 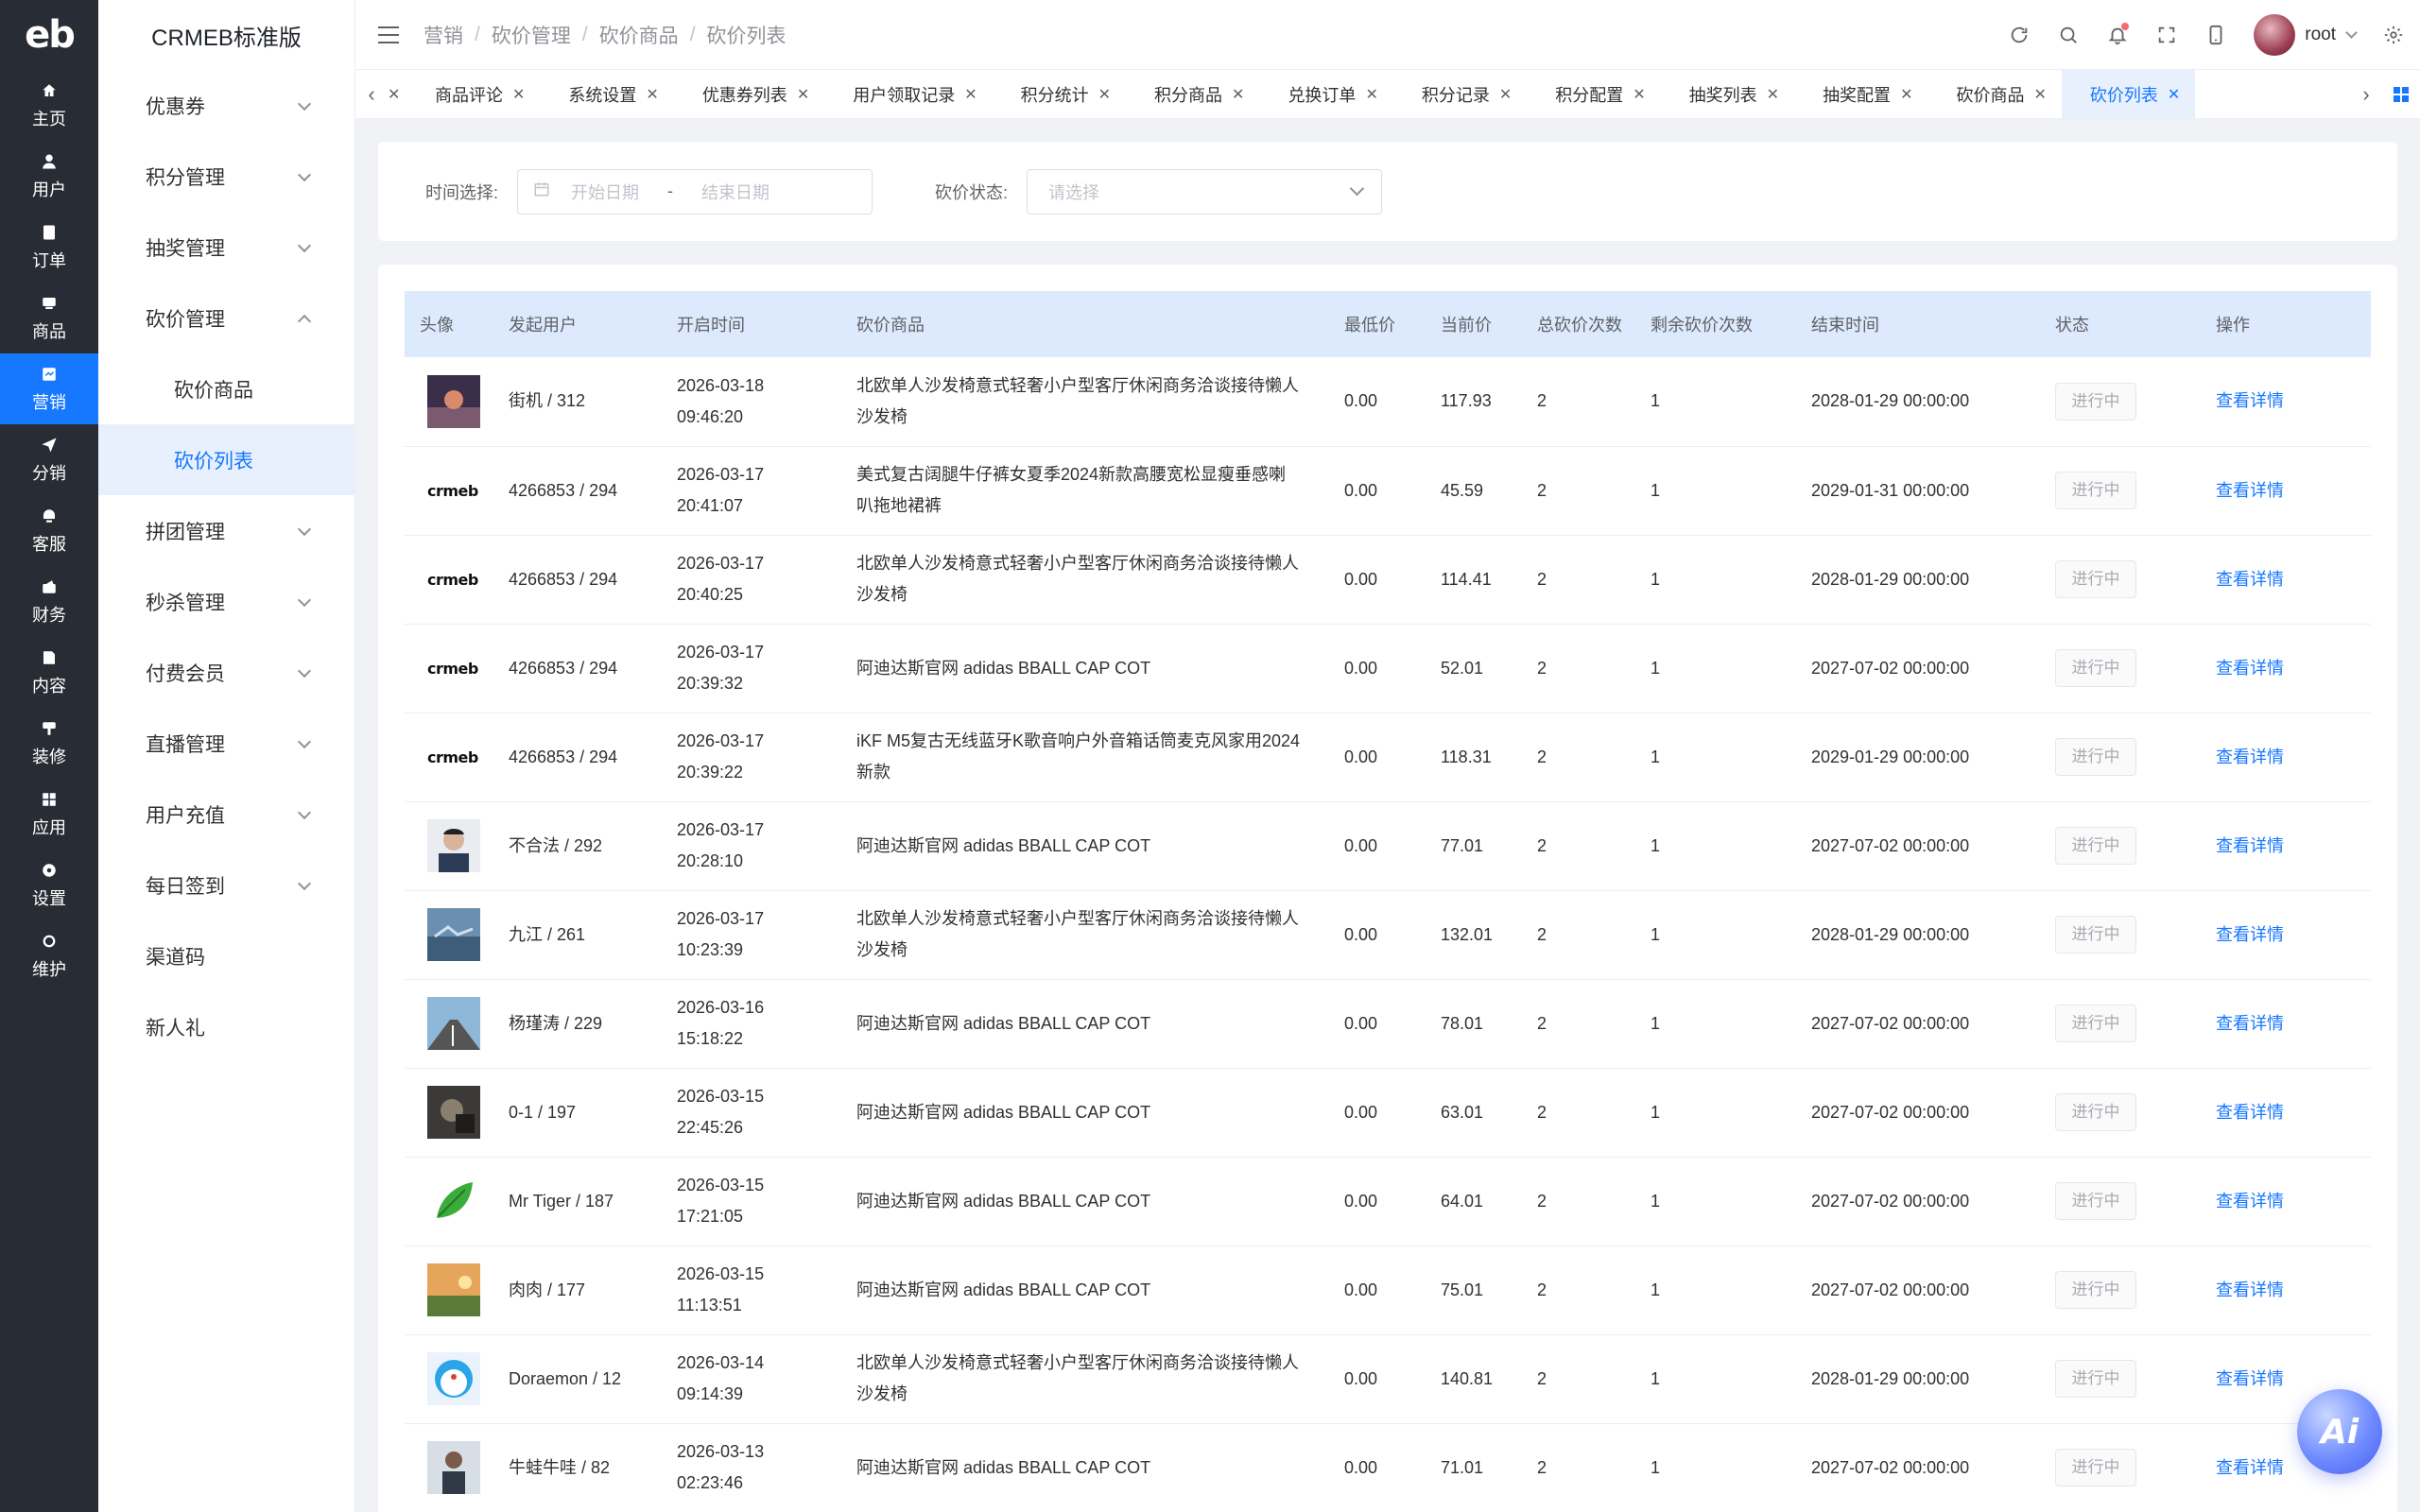 I want to click on menu-item-channel-code: 渠道码, so click(x=226, y=955).